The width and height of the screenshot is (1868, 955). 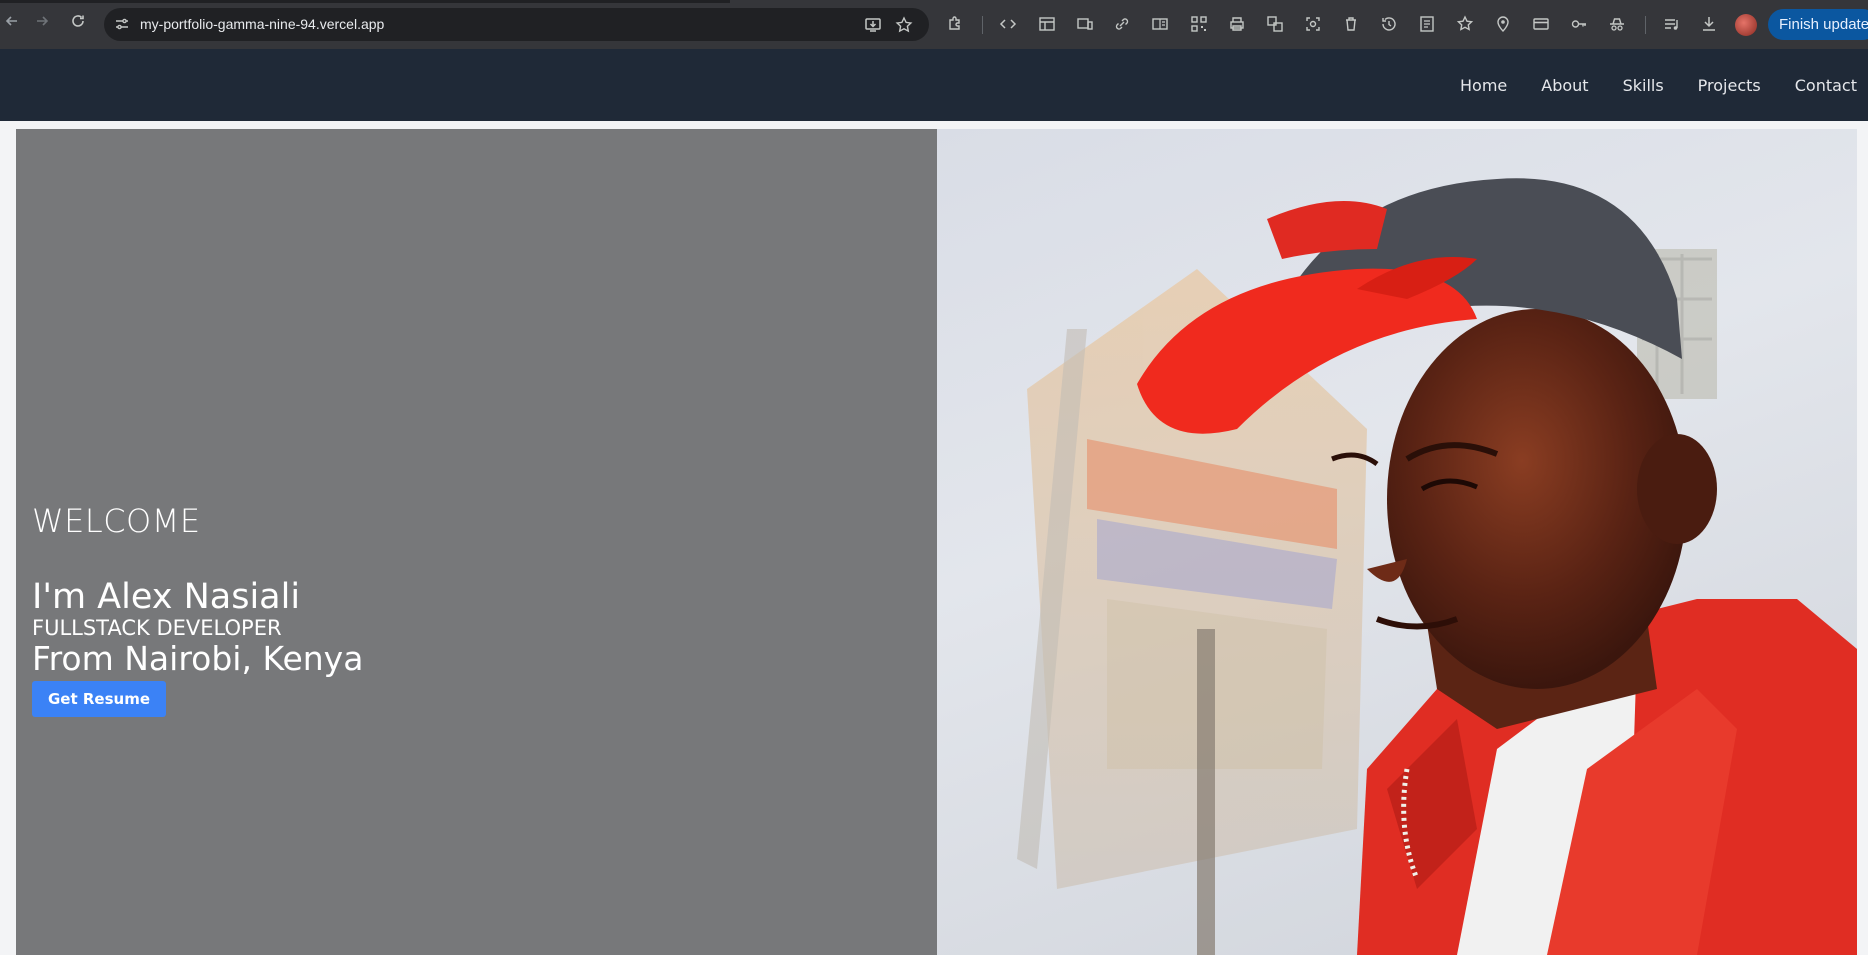 I want to click on url-text: my-portfolio-gamma-nine-94.vercel.app, so click(x=262, y=24).